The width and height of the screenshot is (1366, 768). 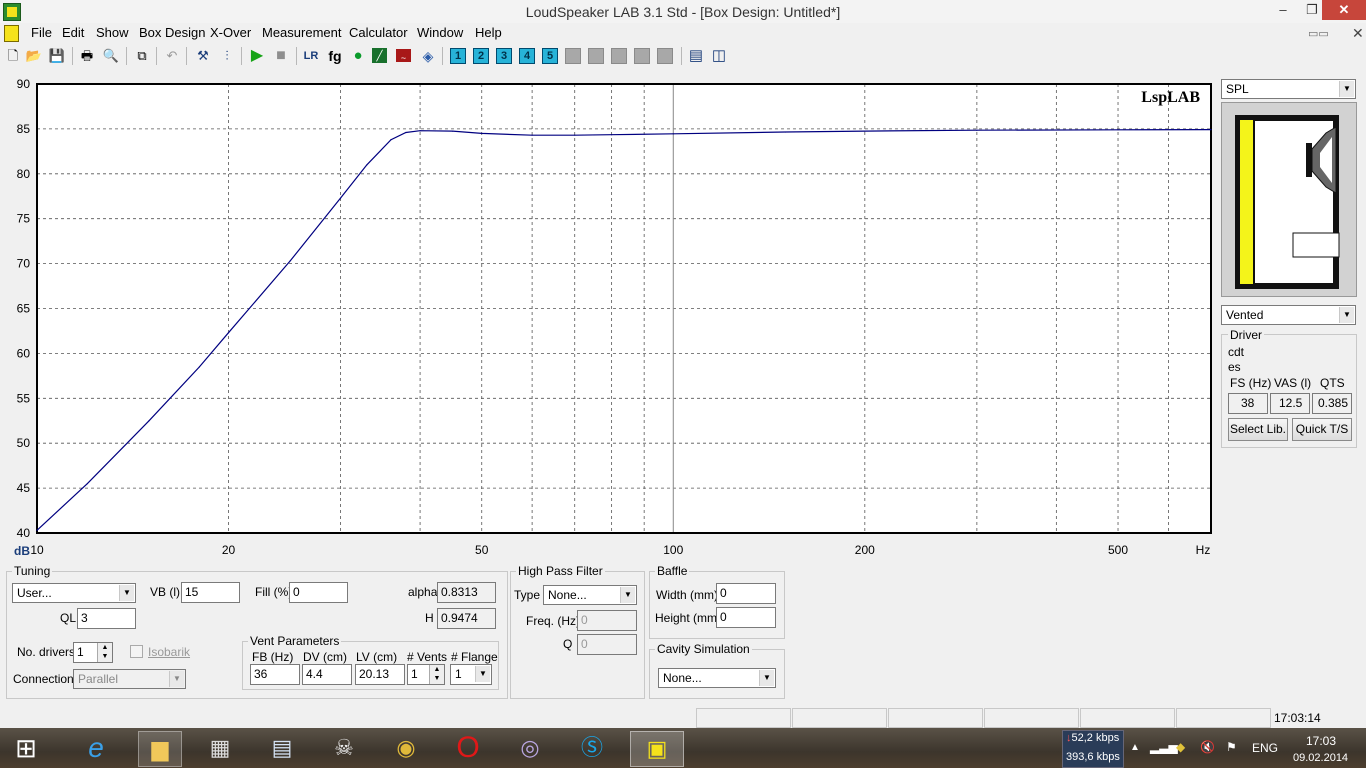 What do you see at coordinates (1092, 738) in the screenshot?
I see `net-down-speed: ↓52,2 kbps` at bounding box center [1092, 738].